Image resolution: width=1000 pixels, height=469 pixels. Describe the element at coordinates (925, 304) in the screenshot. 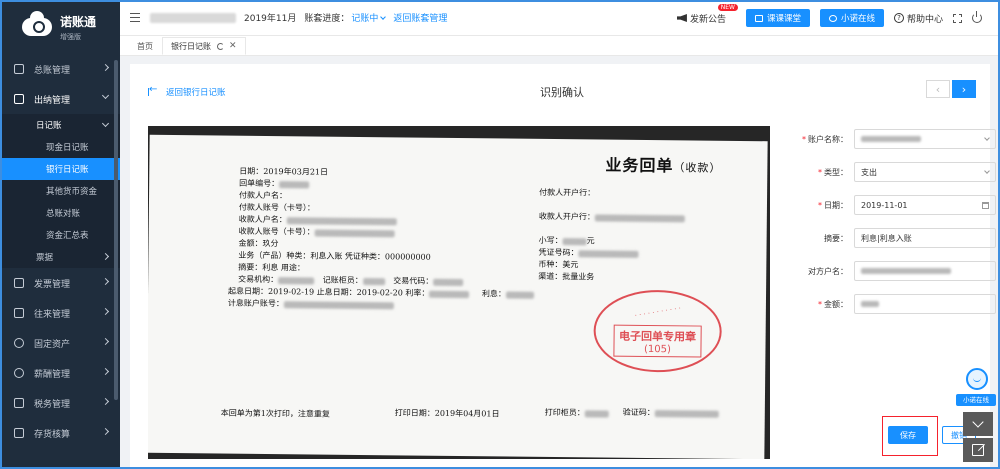

I see `amount-input` at that location.